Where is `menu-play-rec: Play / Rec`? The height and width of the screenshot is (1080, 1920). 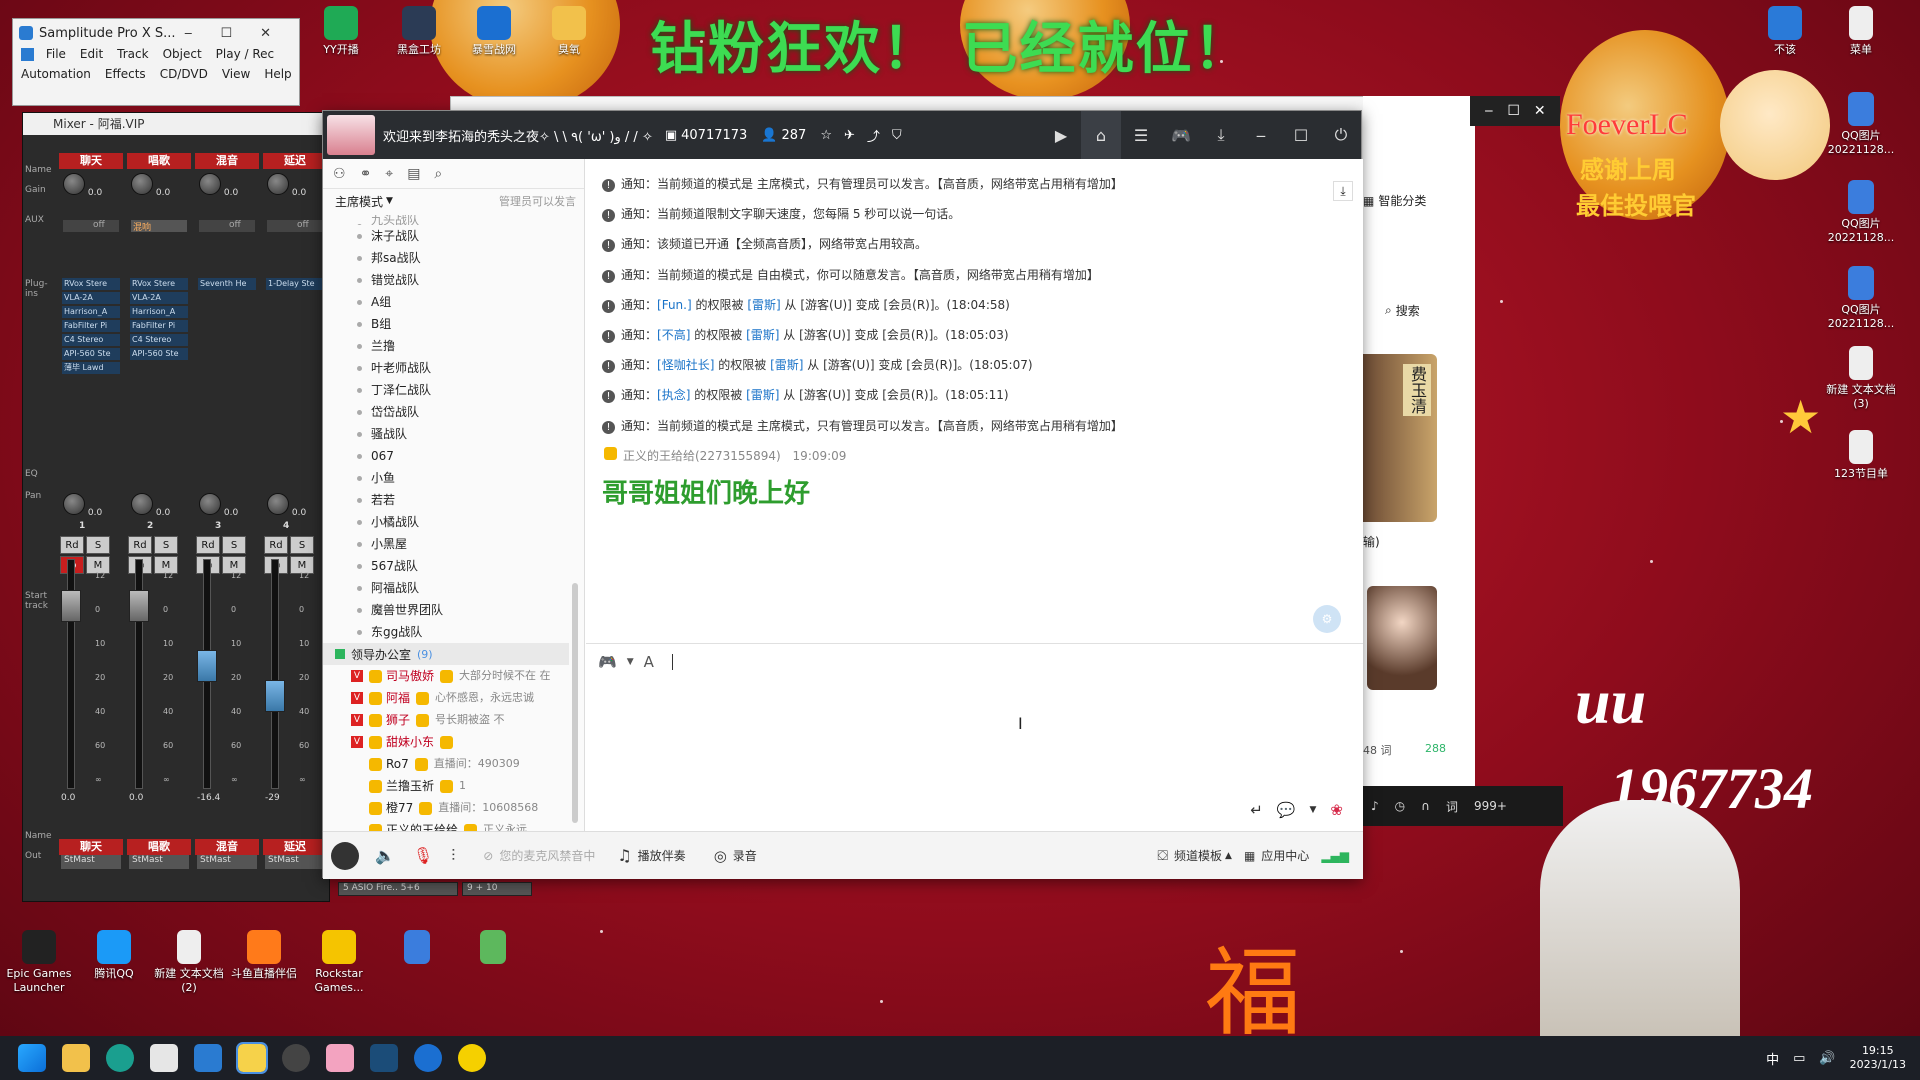 menu-play-rec: Play / Rec is located at coordinates (245, 54).